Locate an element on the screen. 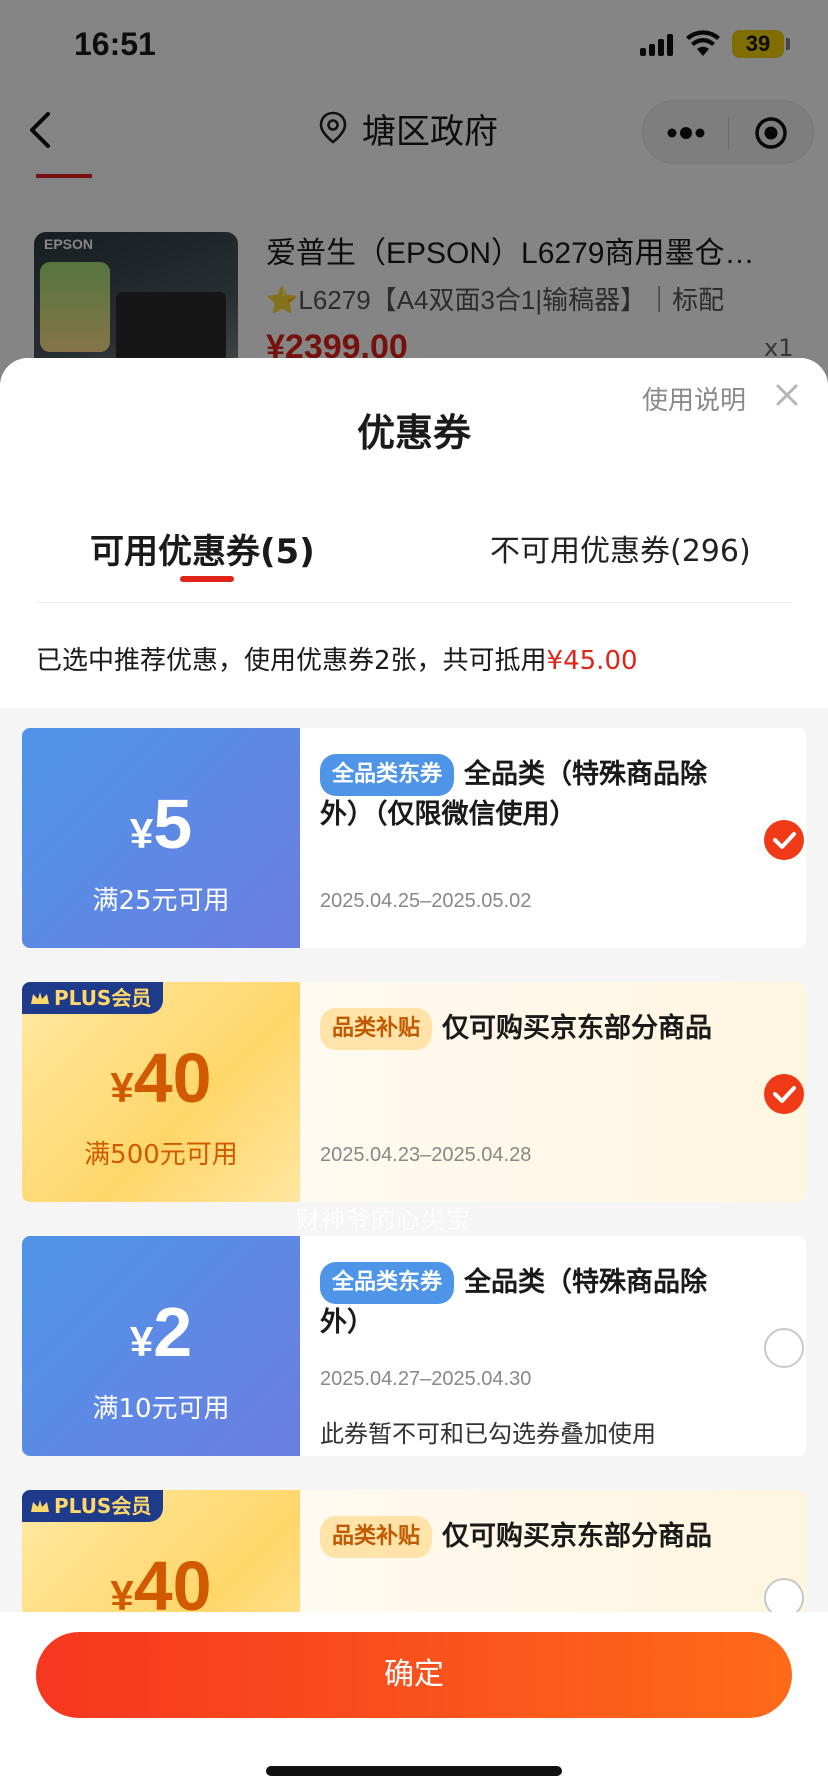 This screenshot has height=1792, width=828. coupon-condition: 满25元可用 is located at coordinates (161, 901).